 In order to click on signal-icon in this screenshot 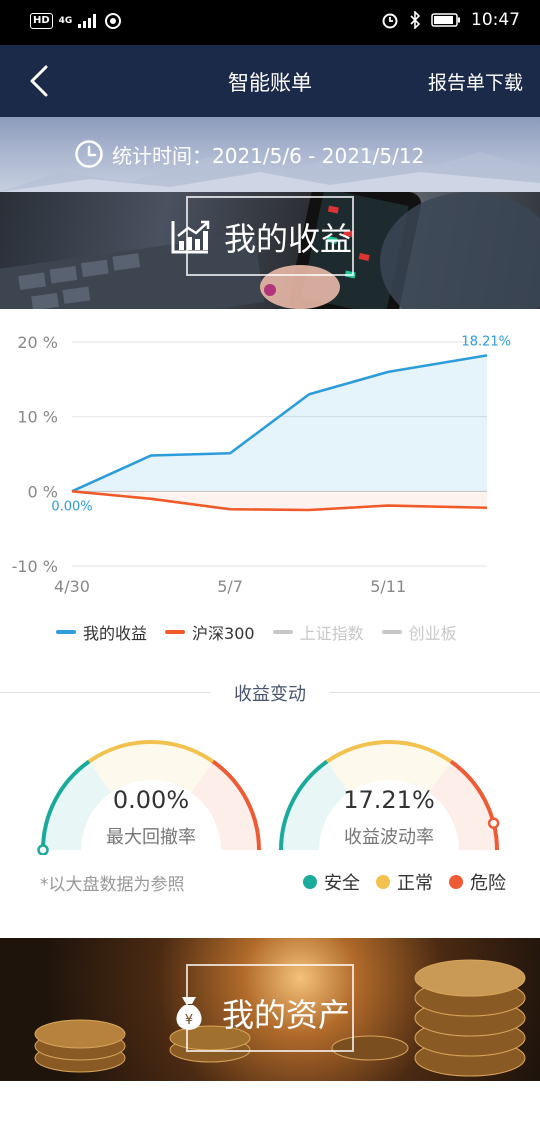, I will do `click(87, 21)`.